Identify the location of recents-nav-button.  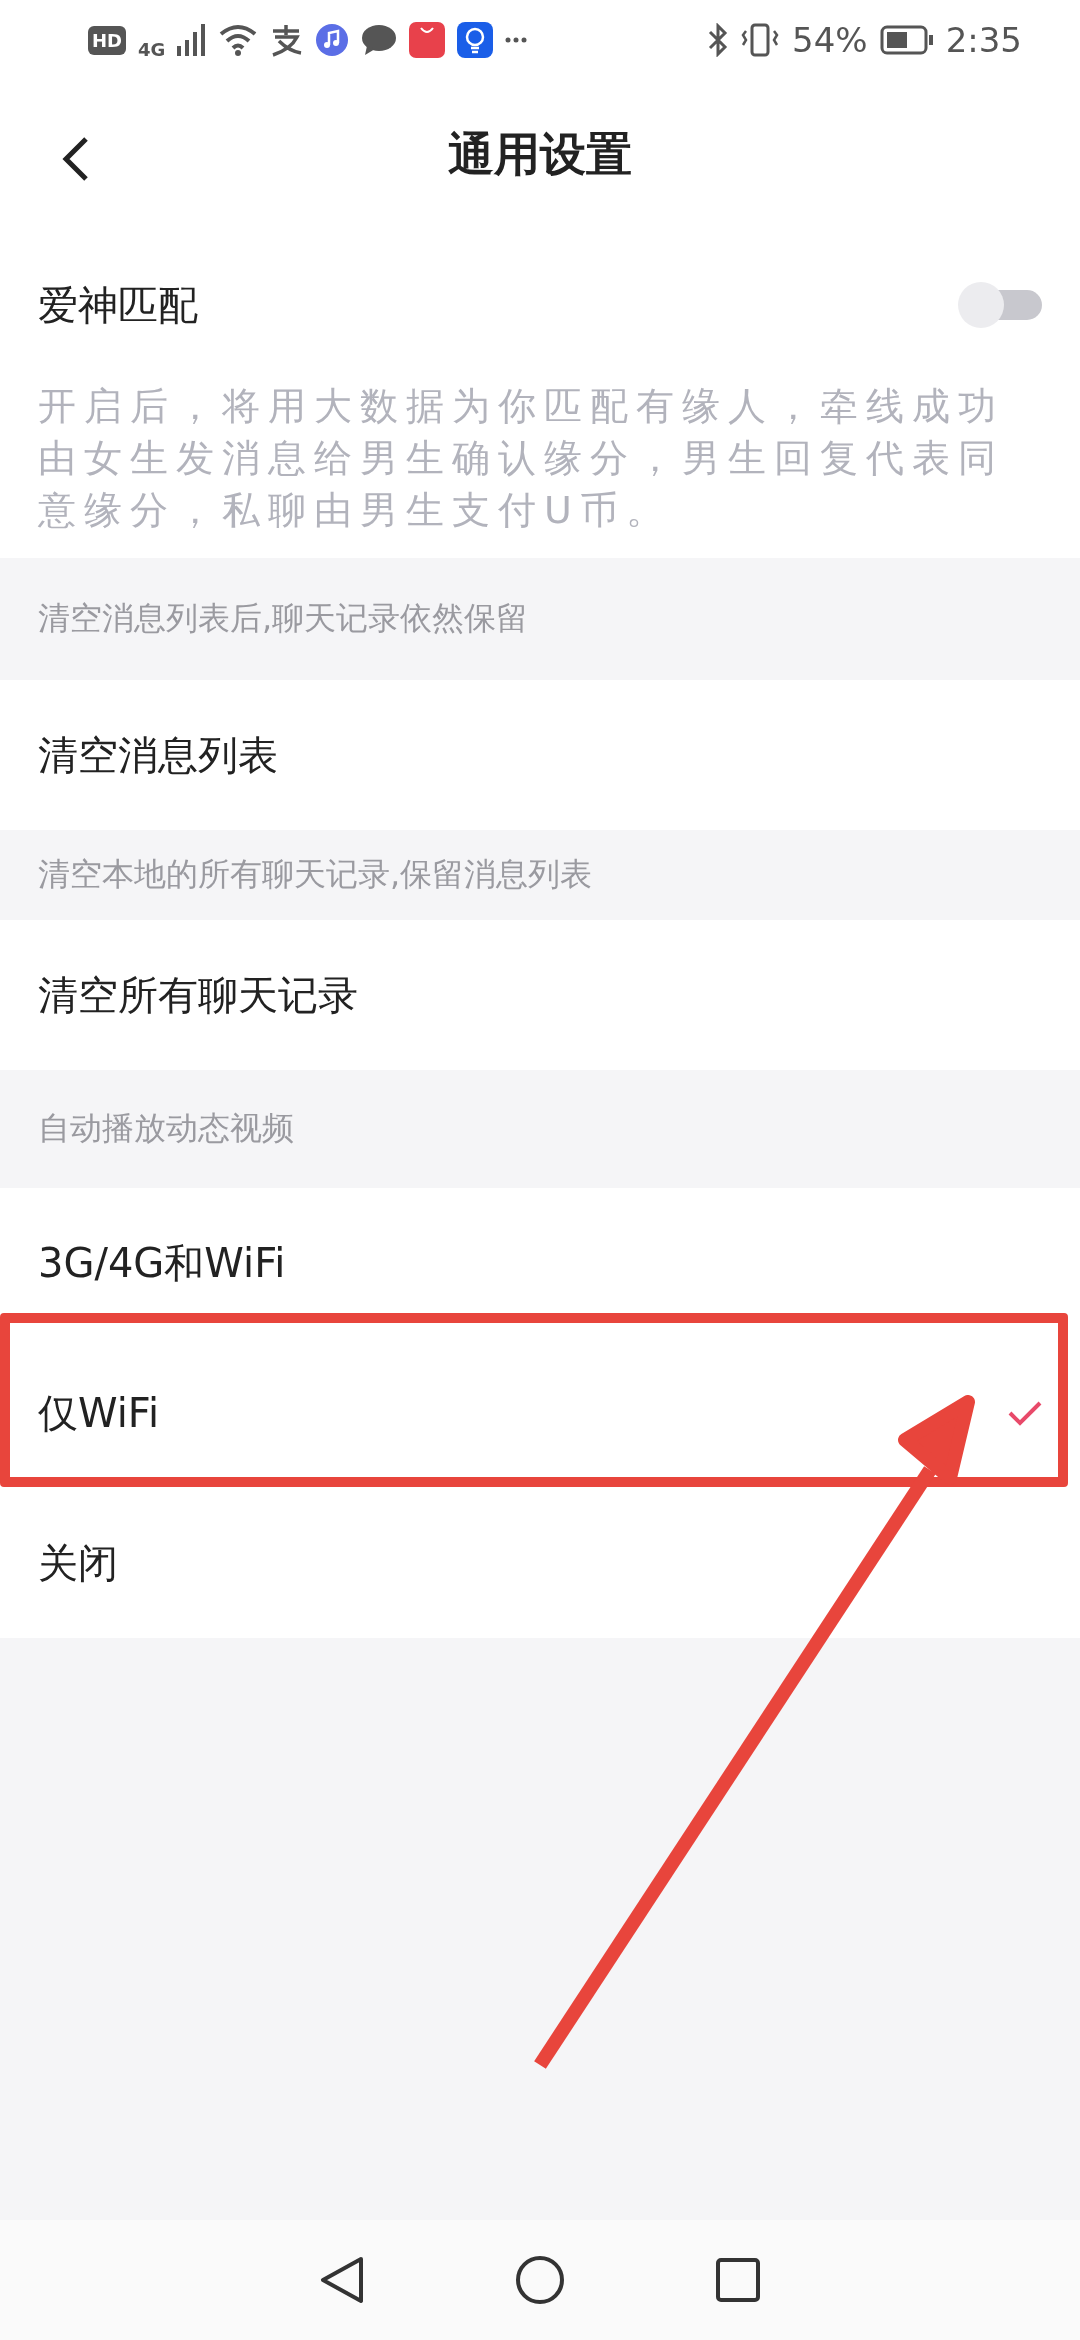
(738, 2280).